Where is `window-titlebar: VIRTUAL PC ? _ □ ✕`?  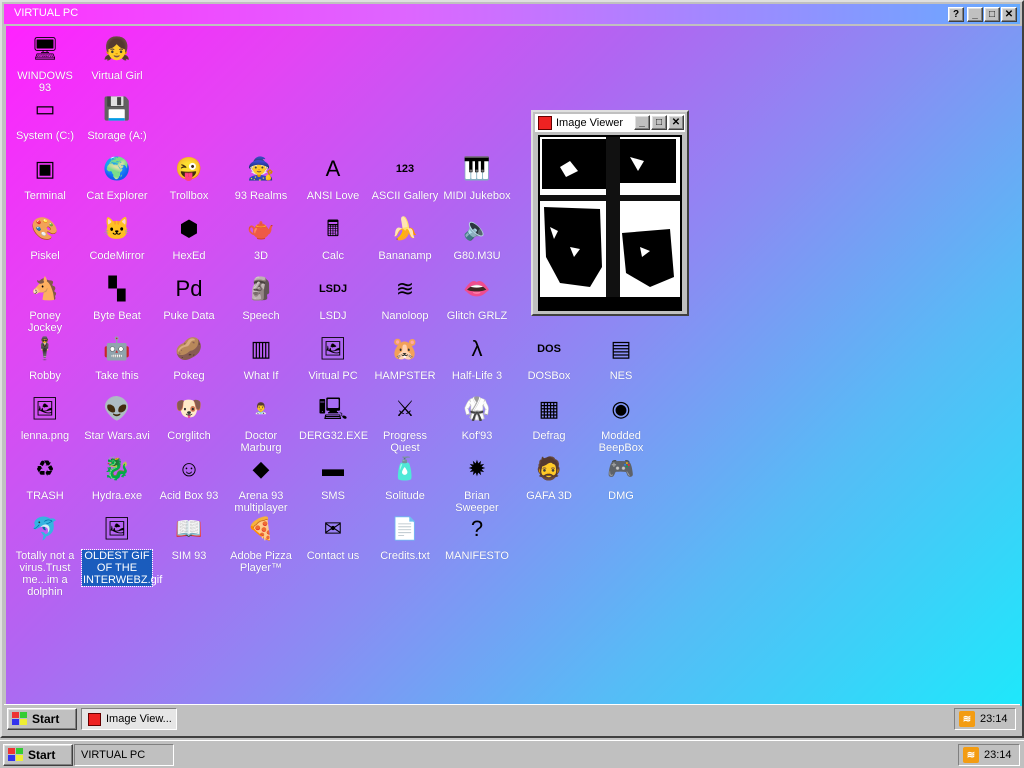 window-titlebar: VIRTUAL PC ? _ □ ✕ is located at coordinates (512, 14).